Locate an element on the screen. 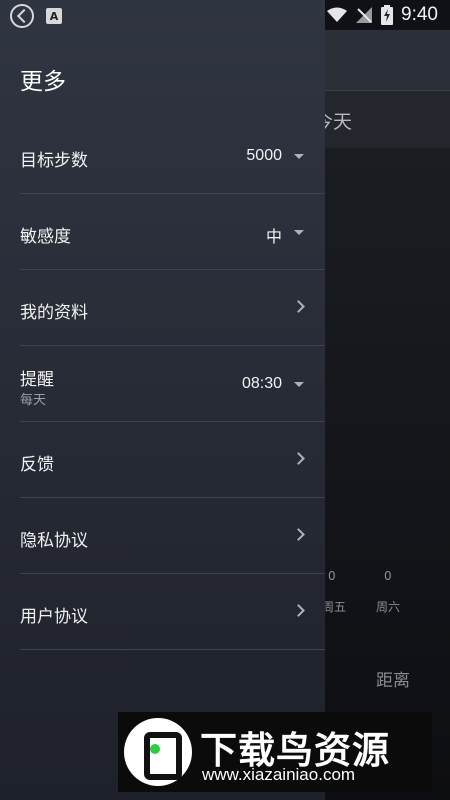 This screenshot has width=450, height=800. menu-item-label: 我的资料 is located at coordinates (54, 313).